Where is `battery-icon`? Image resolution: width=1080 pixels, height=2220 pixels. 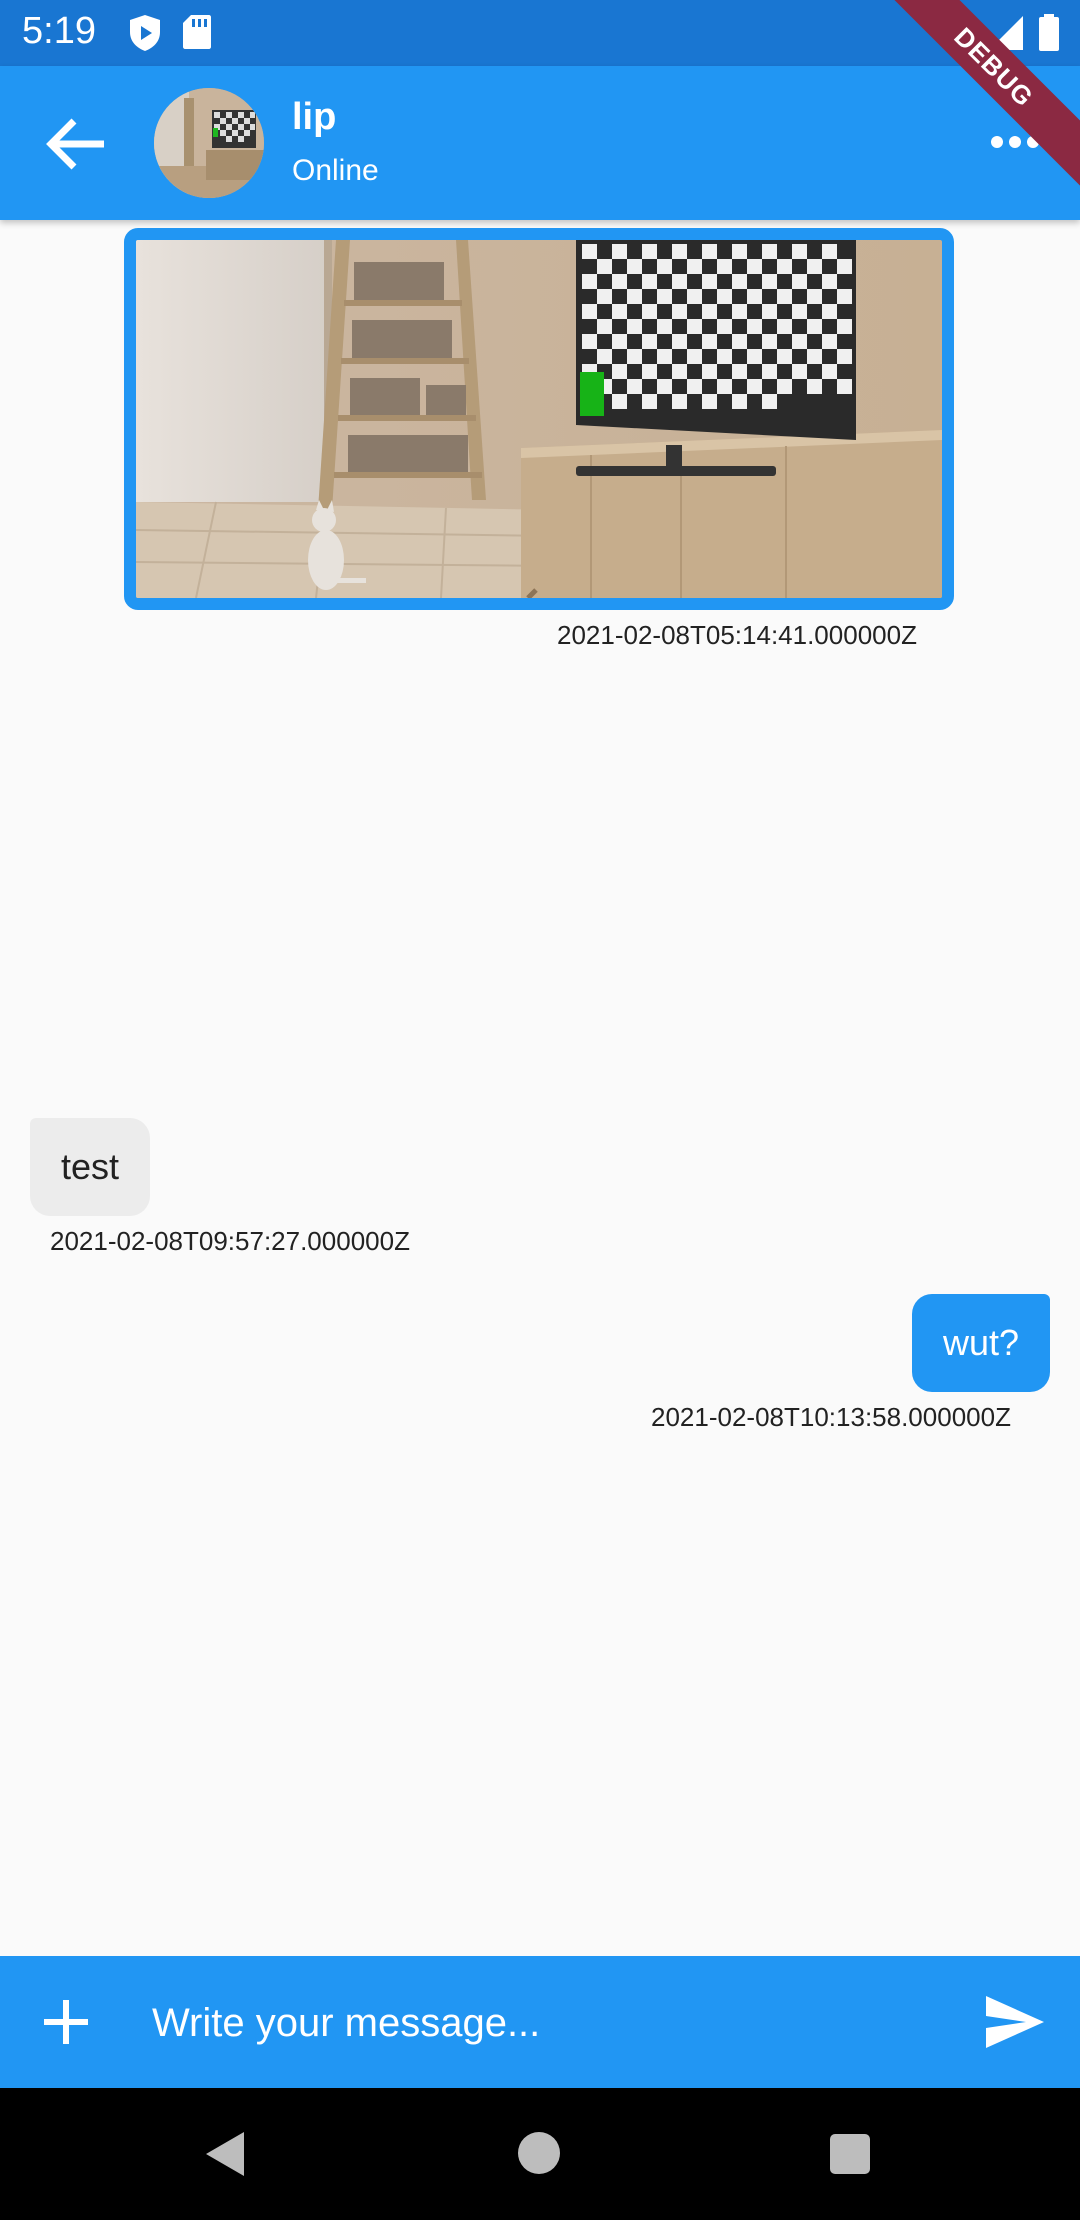 battery-icon is located at coordinates (1049, 32).